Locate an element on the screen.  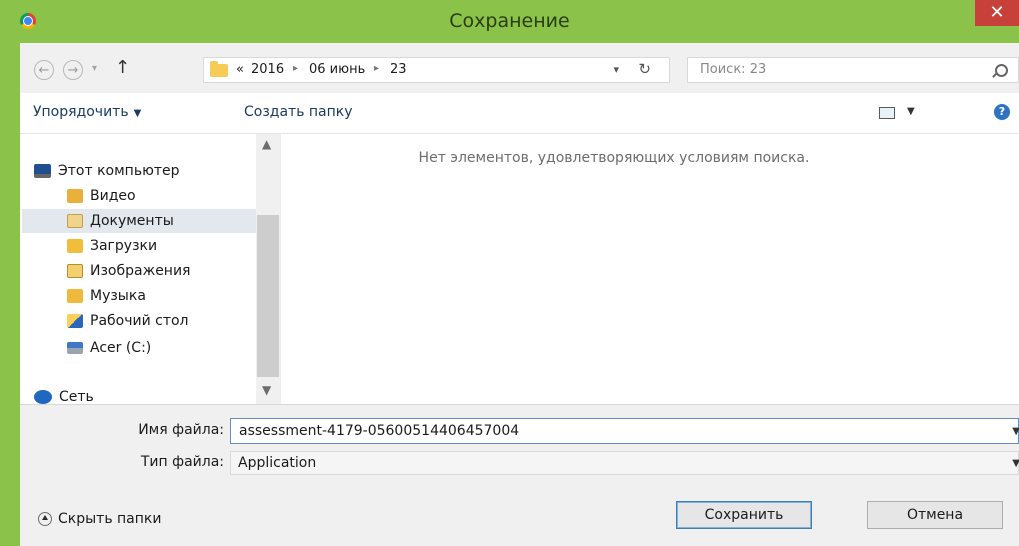
downloads-folder-icon is located at coordinates (75, 246).